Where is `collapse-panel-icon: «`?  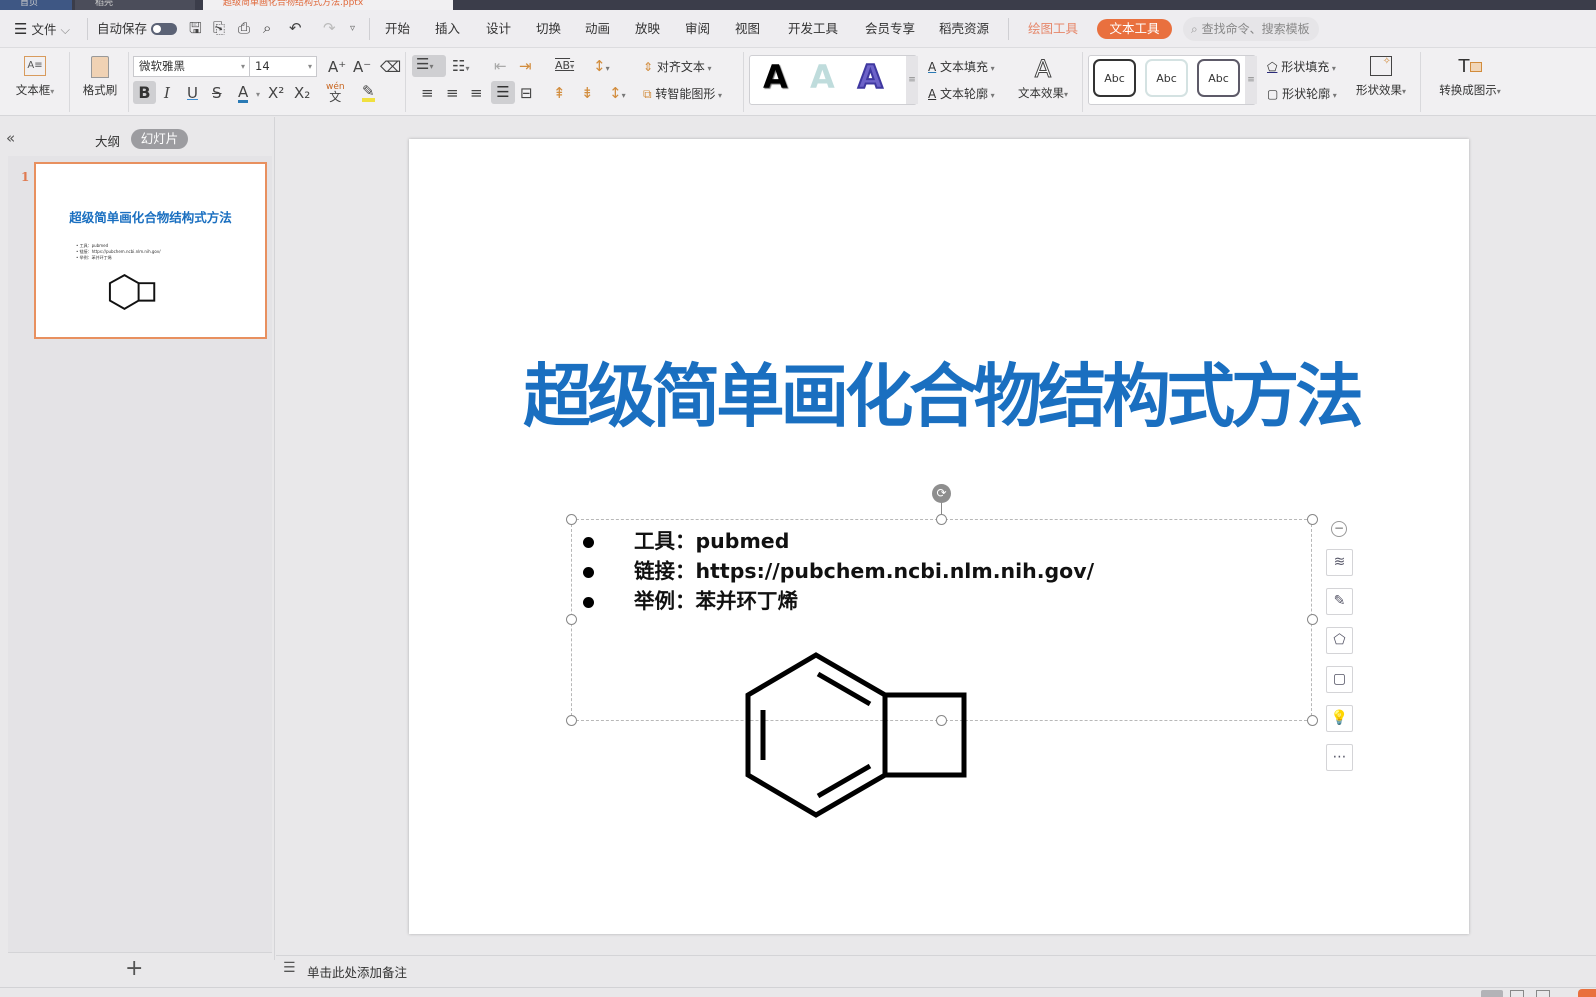 collapse-panel-icon: « is located at coordinates (10, 138).